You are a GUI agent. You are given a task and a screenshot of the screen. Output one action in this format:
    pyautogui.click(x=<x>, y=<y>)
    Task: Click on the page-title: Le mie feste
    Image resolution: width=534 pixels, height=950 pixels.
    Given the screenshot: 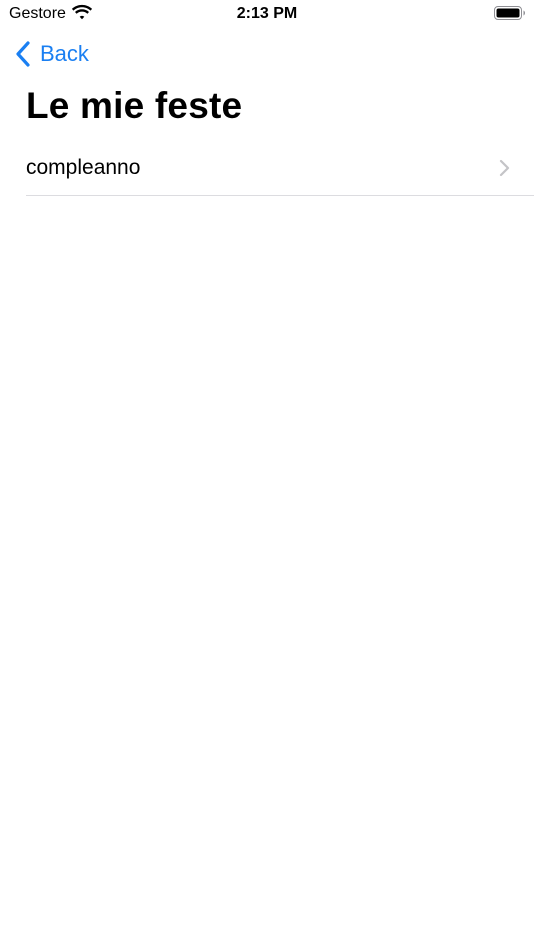 What is the action you would take?
    pyautogui.click(x=134, y=105)
    